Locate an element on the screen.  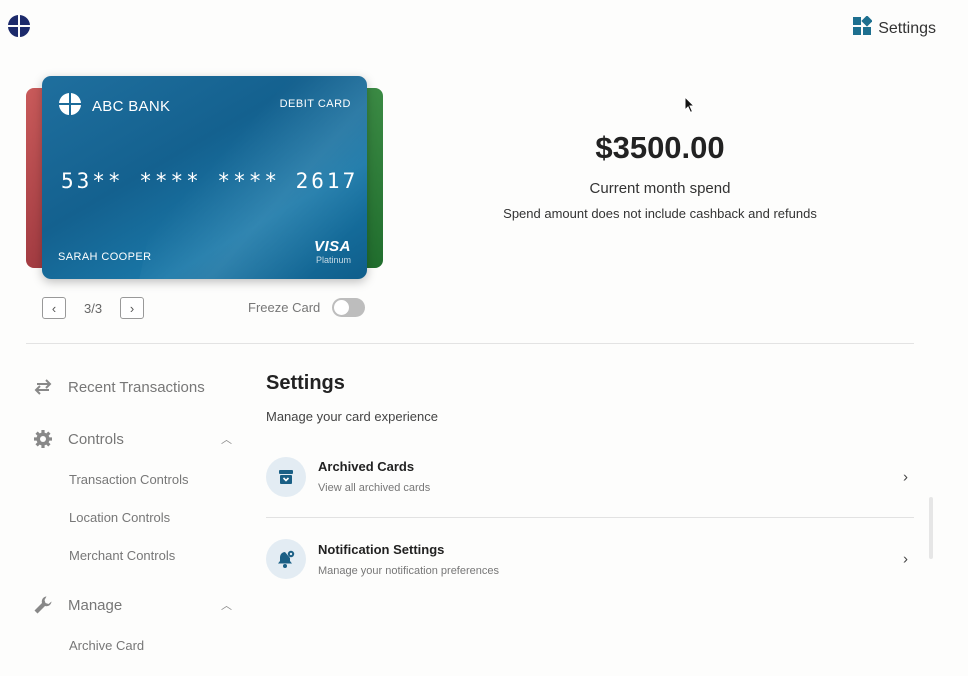
sidebar-item-label: Manage is located at coordinates (95, 605).